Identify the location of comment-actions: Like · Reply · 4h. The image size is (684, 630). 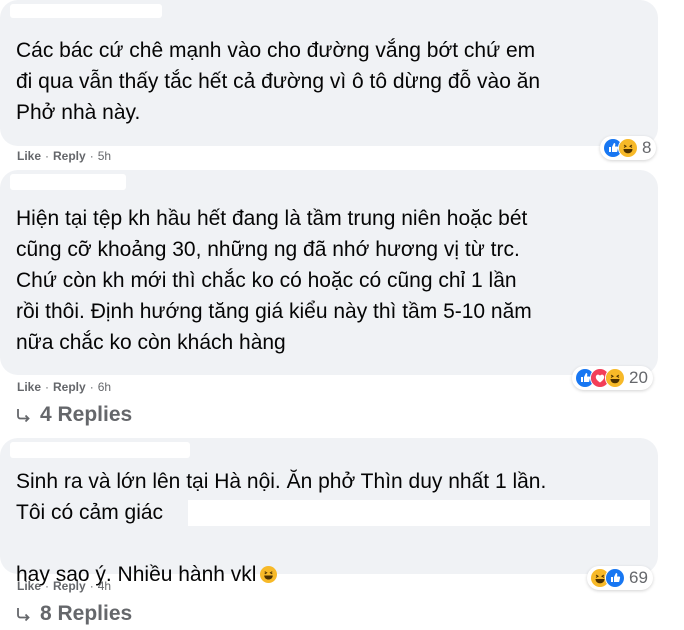
(64, 586).